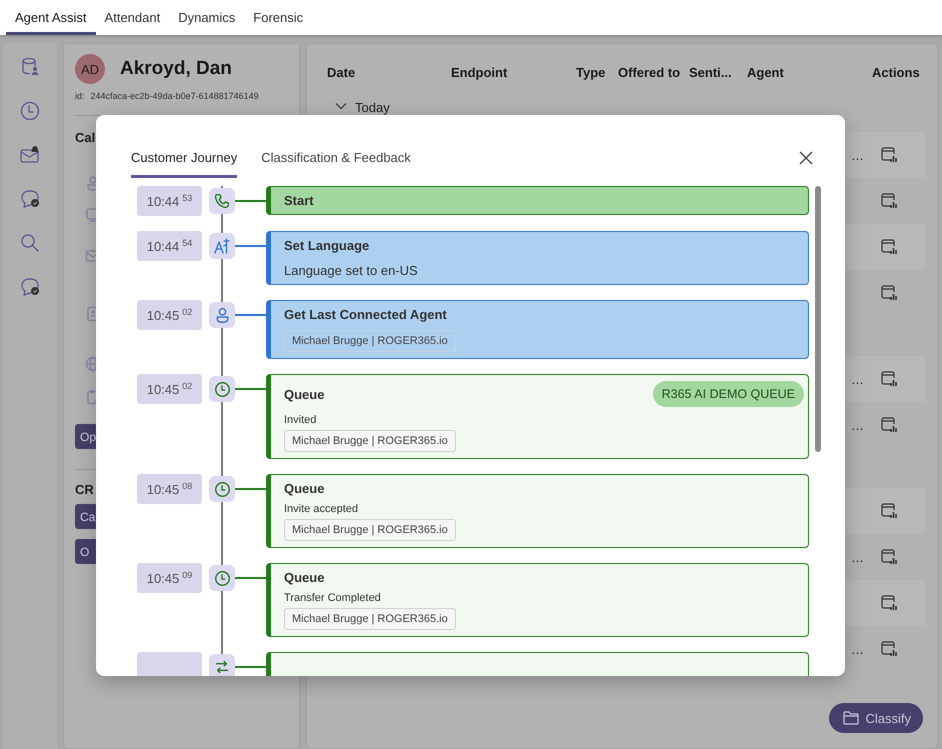 The width and height of the screenshot is (942, 749). I want to click on dialog-tab: Customer Journey, so click(184, 164).